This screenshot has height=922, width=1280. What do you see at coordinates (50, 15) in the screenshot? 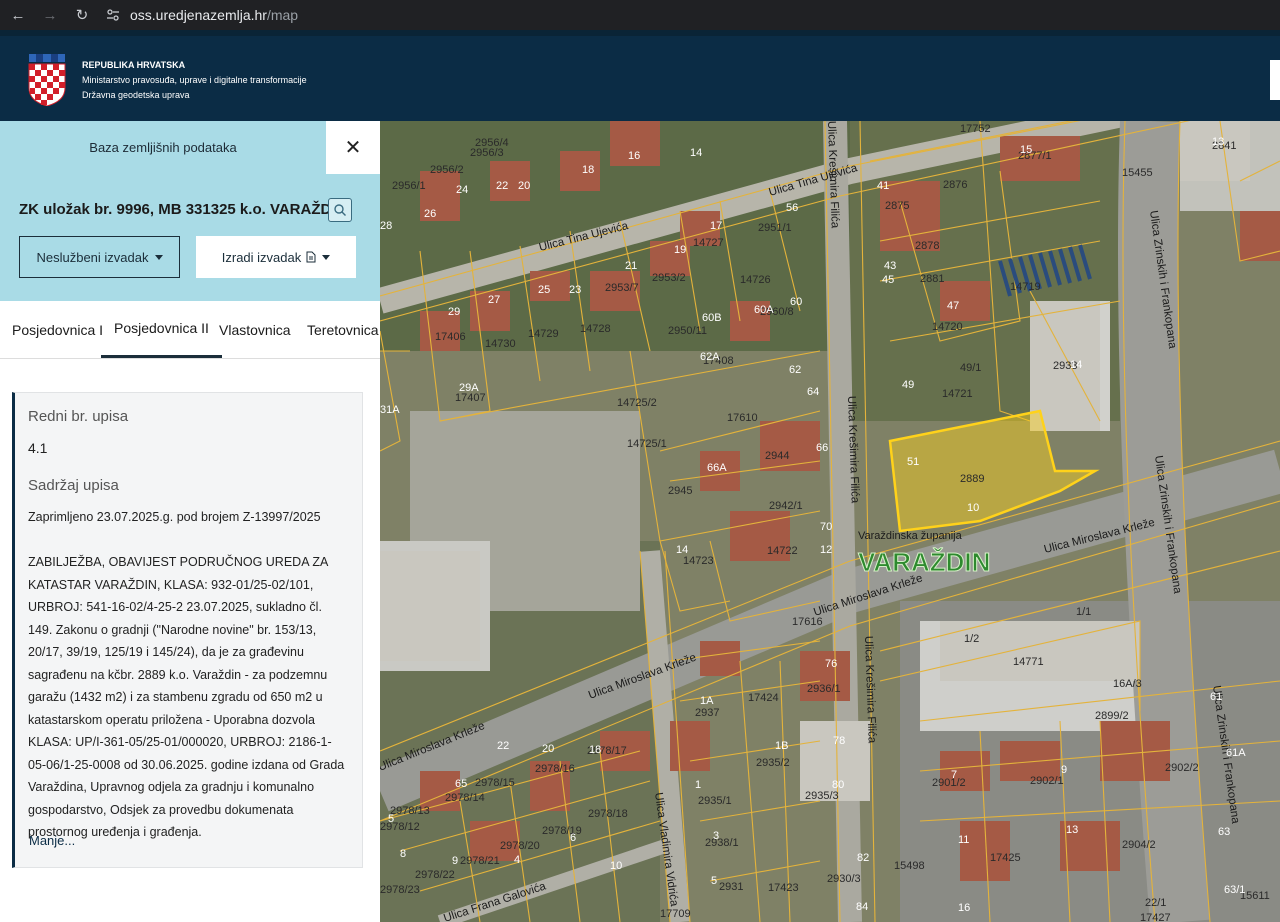
I see `forward-icon: →` at bounding box center [50, 15].